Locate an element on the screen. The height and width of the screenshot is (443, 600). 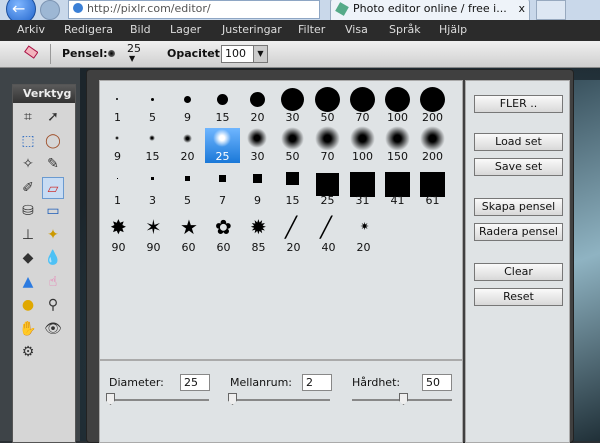
save-set-button: Save set is located at coordinates (518, 167).